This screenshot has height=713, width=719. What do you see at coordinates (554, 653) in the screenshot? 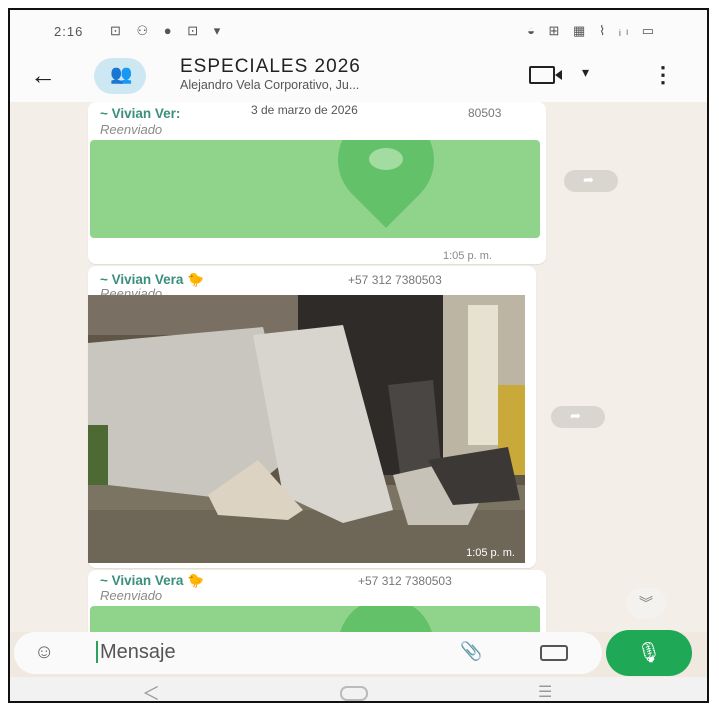
I see `camera-icon` at bounding box center [554, 653].